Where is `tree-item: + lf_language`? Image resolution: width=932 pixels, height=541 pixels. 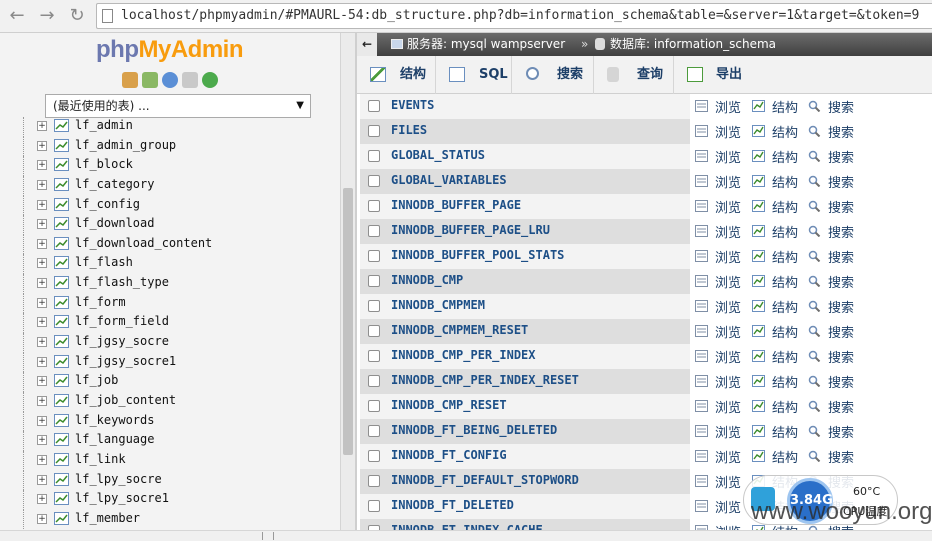
tree-item: + lf_language is located at coordinates (170, 441).